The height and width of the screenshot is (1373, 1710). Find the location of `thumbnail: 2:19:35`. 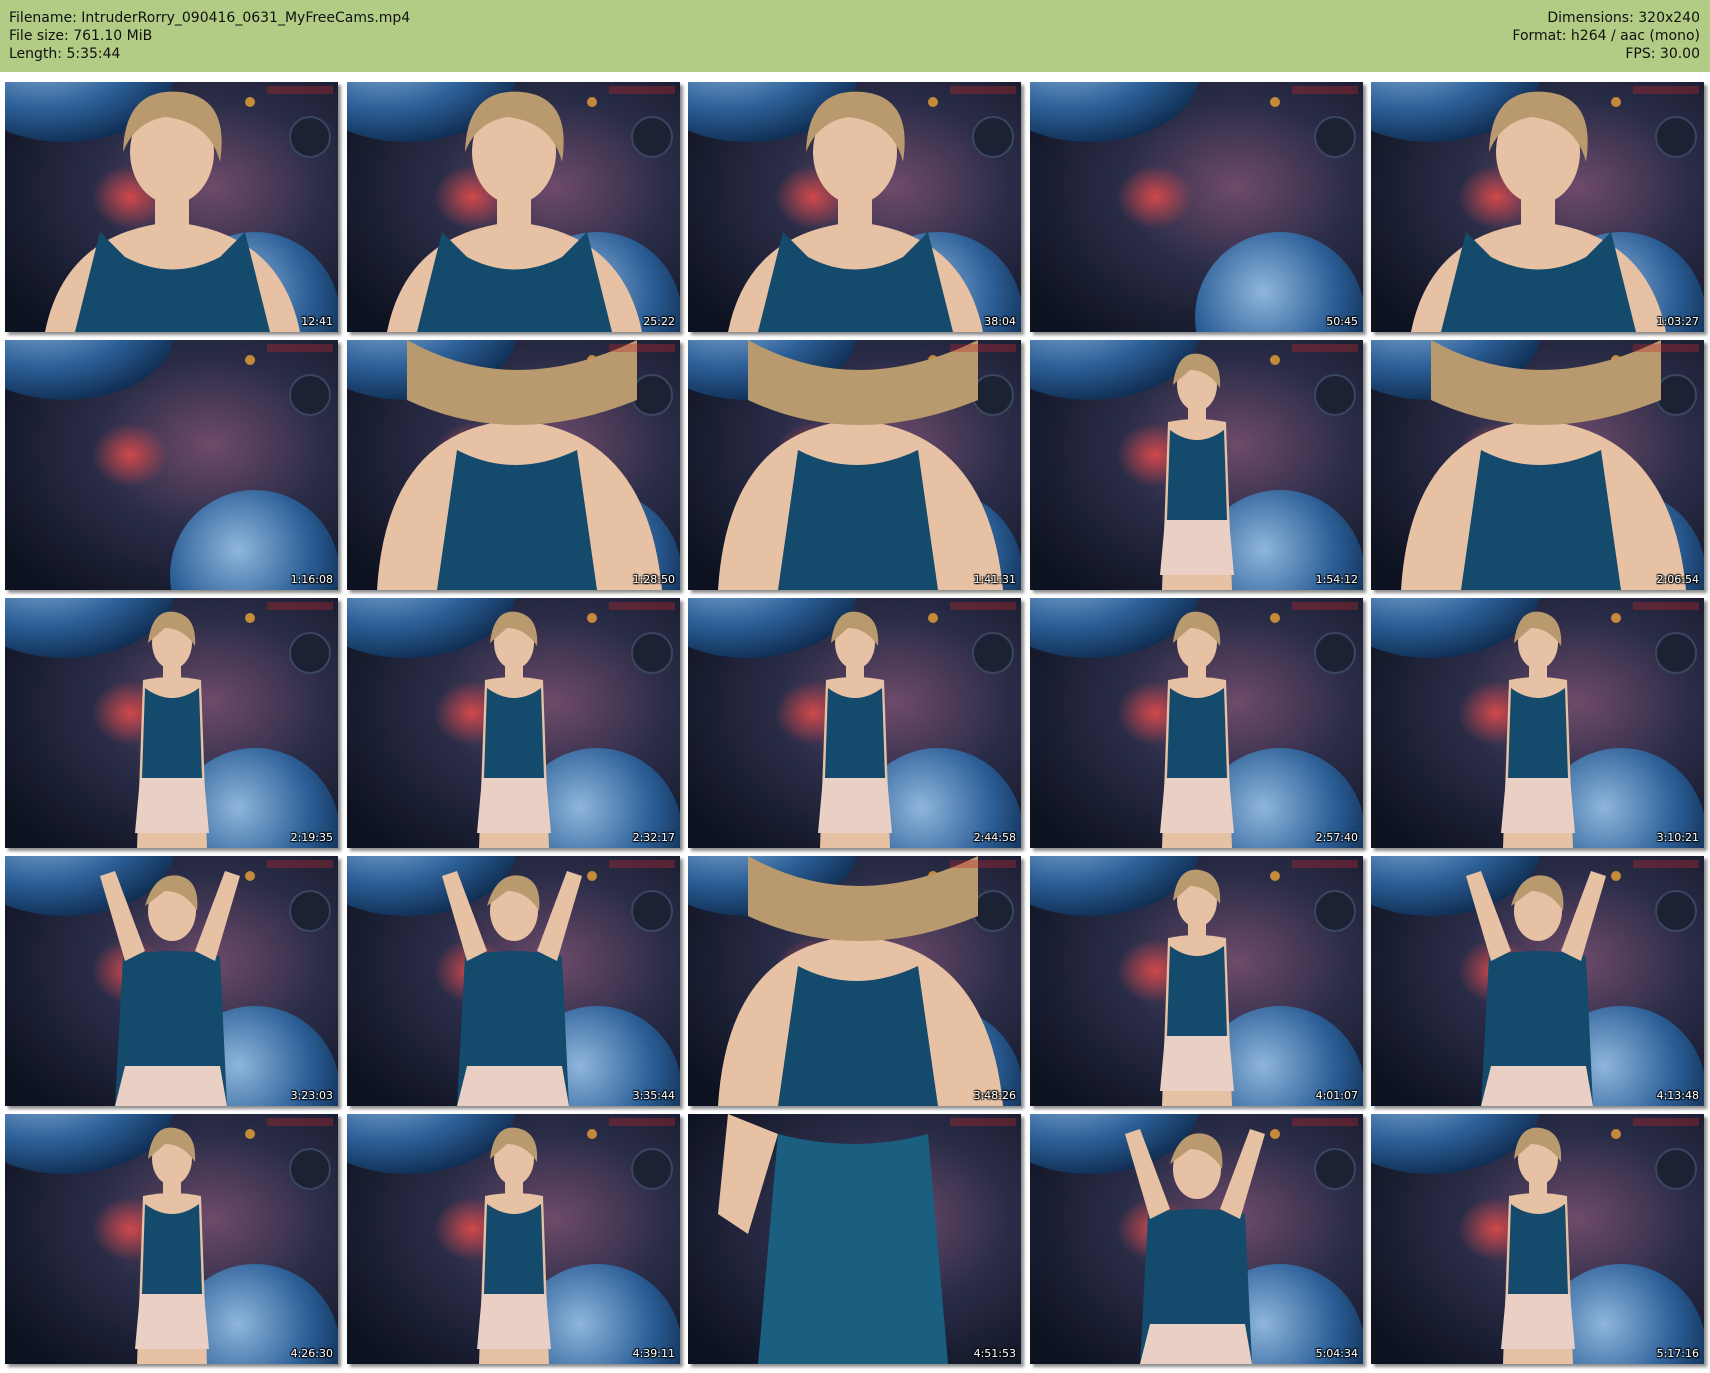

thumbnail: 2:19:35 is located at coordinates (171, 723).